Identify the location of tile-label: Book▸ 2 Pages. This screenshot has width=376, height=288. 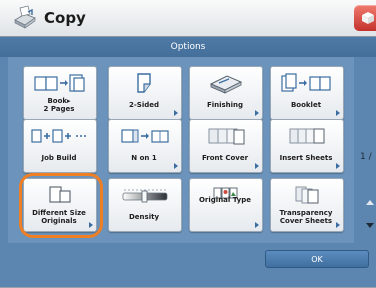
(59, 105).